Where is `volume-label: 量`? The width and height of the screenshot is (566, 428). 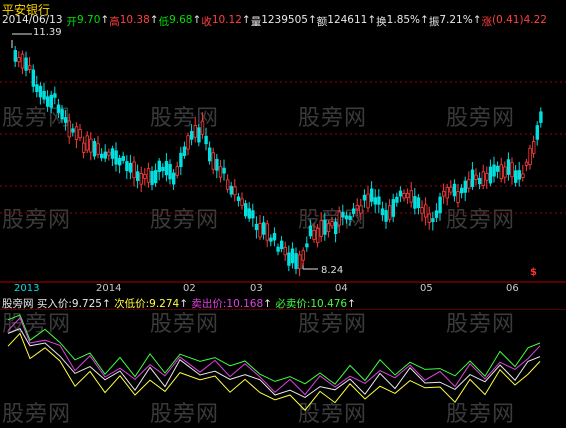
volume-label: 量 is located at coordinates (256, 22).